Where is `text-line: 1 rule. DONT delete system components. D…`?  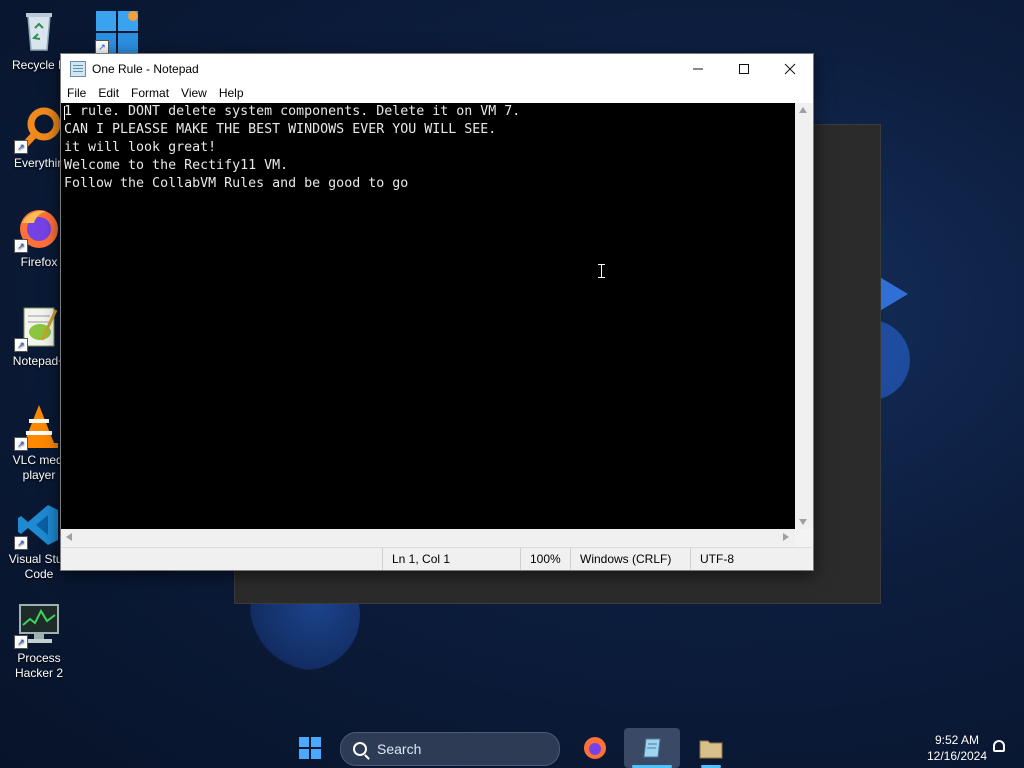 text-line: 1 rule. DONT delete system components. D… is located at coordinates (292, 111).